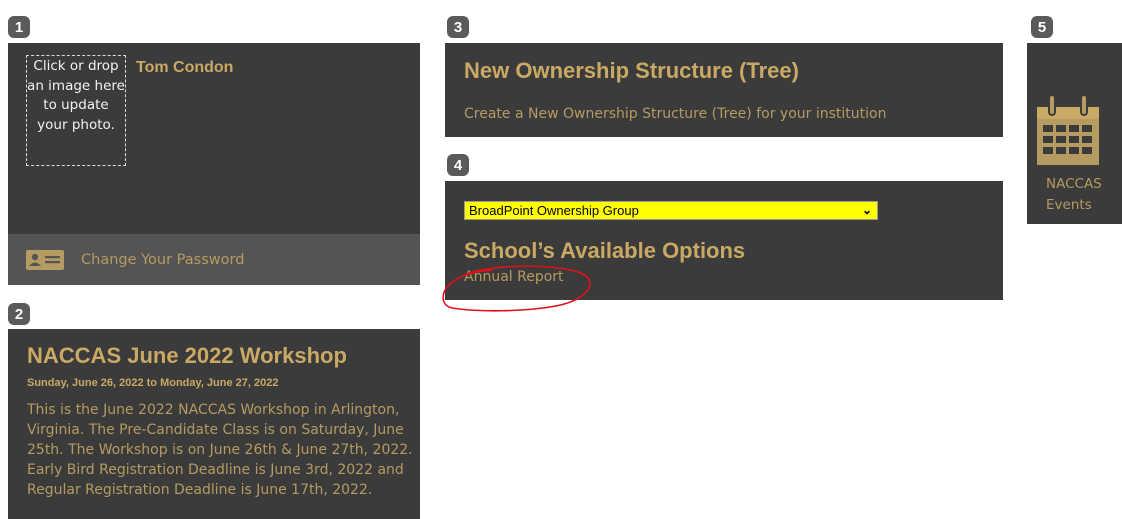 This screenshot has width=1122, height=519. I want to click on change-password-label: Change Your Password, so click(163, 259).